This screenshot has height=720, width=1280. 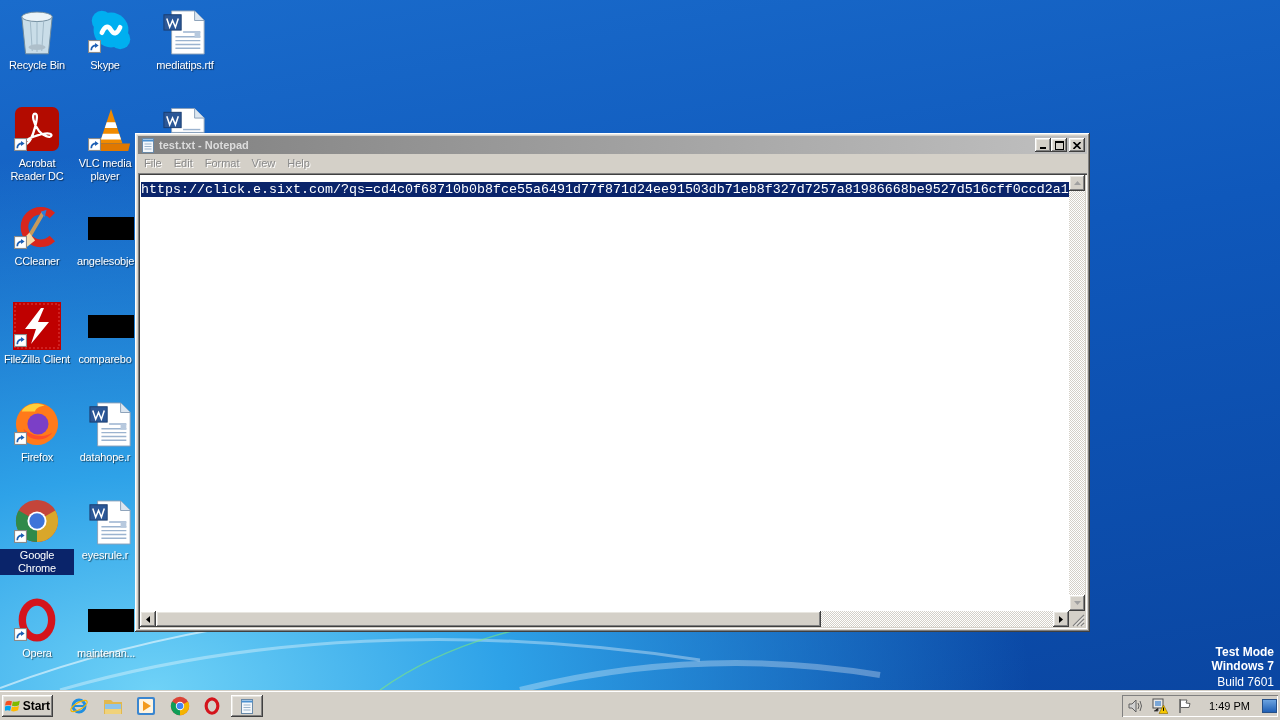 What do you see at coordinates (183, 163) in the screenshot?
I see `menu-item: Edit` at bounding box center [183, 163].